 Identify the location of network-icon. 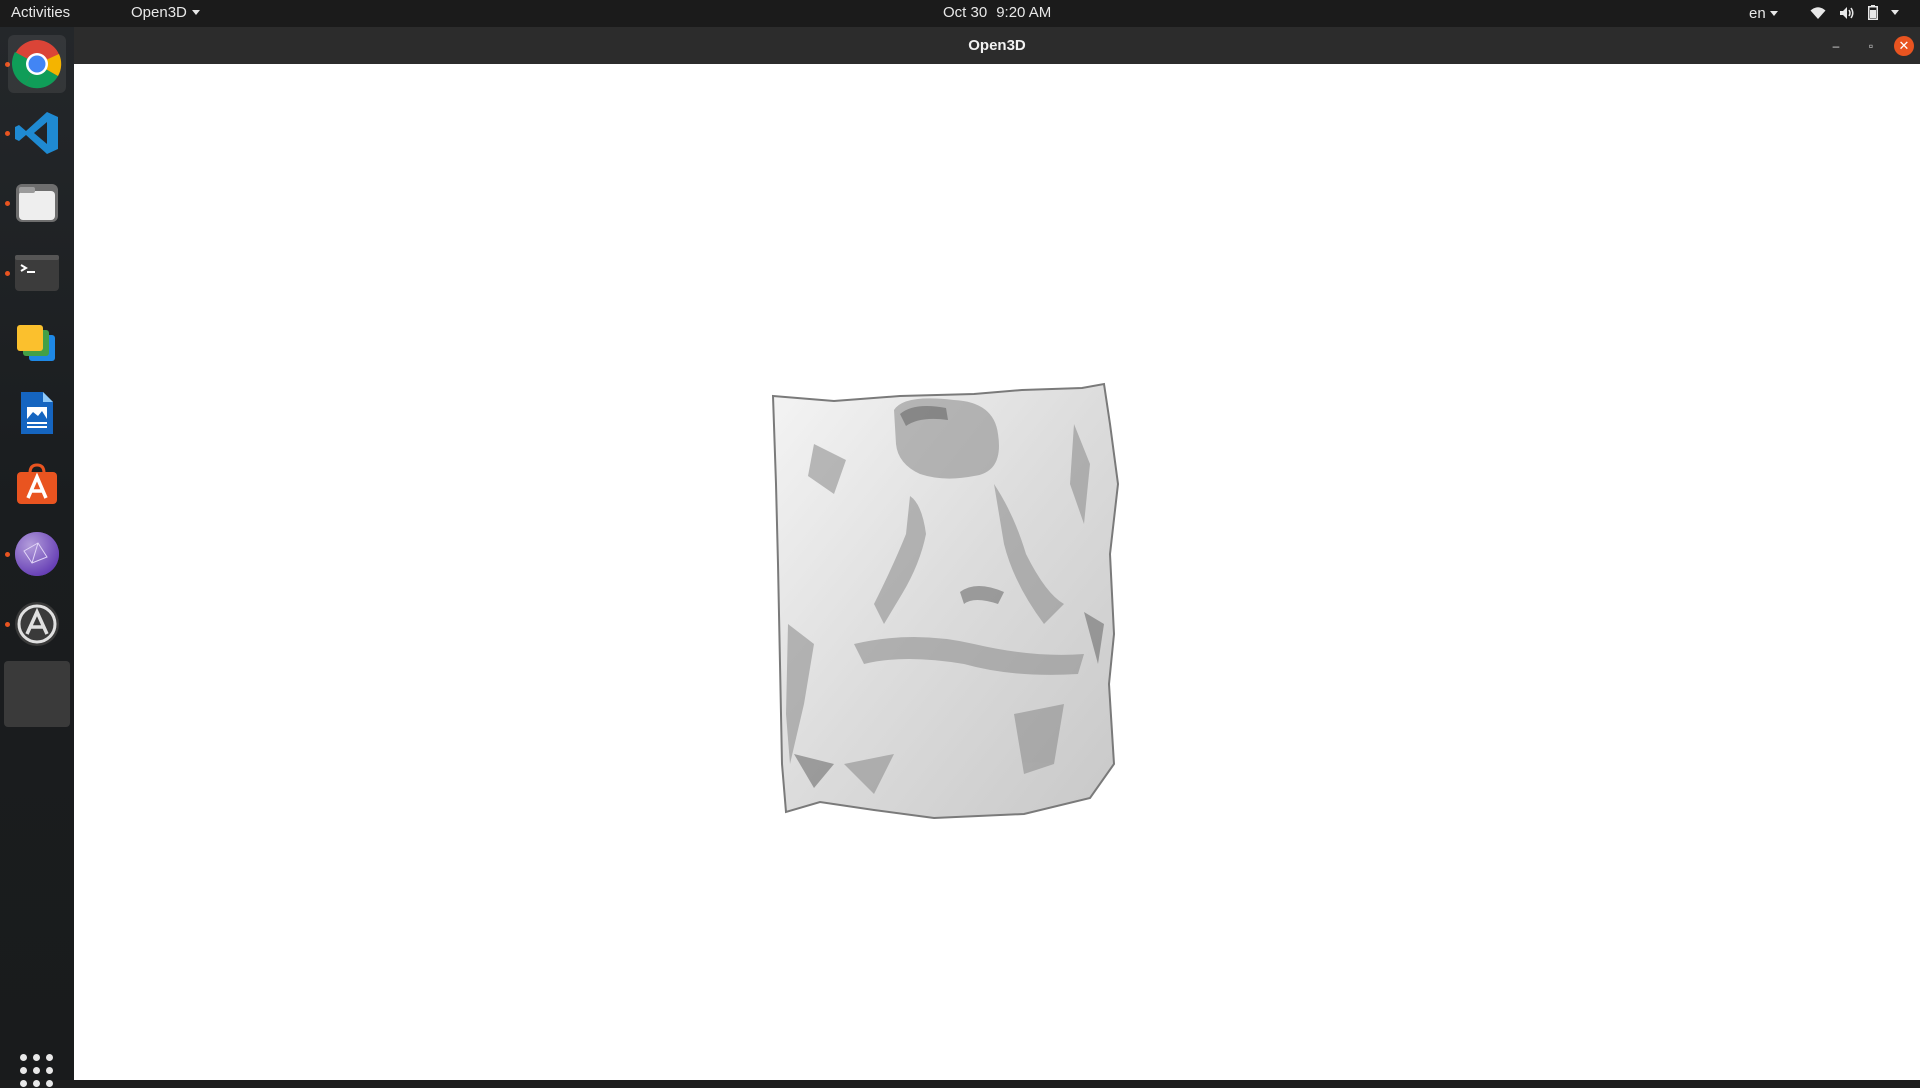
(37, 554).